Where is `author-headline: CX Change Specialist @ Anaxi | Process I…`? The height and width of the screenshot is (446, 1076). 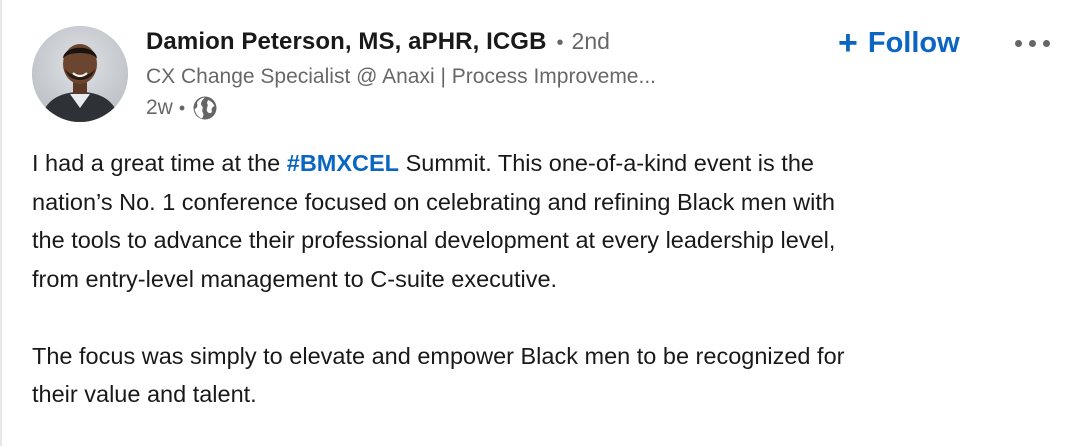
author-headline: CX Change Specialist @ Anaxi | Process I… is located at coordinates (401, 76).